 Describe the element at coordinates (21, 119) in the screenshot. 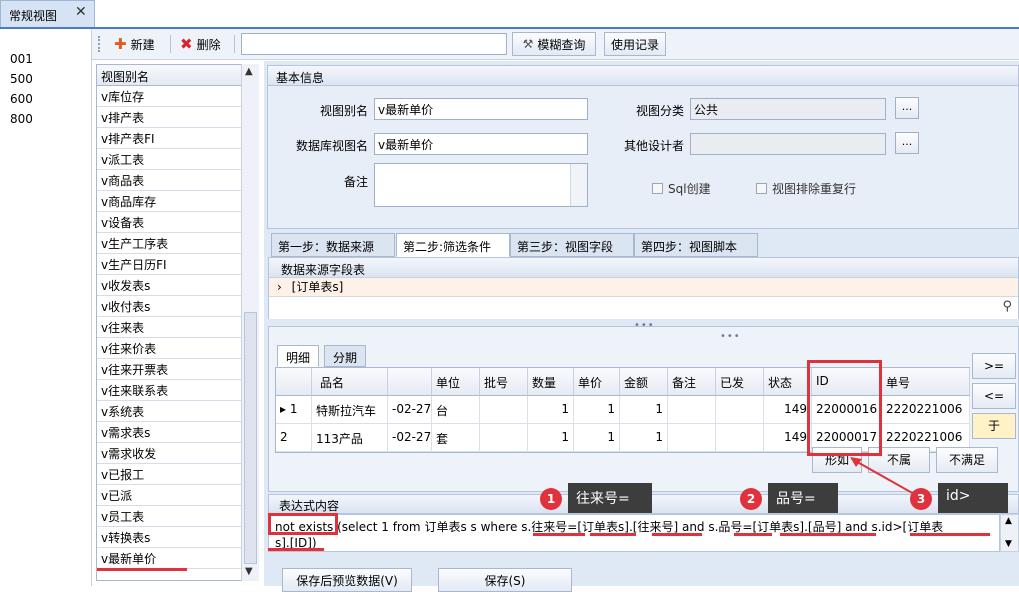

I see `code-item: 800` at that location.